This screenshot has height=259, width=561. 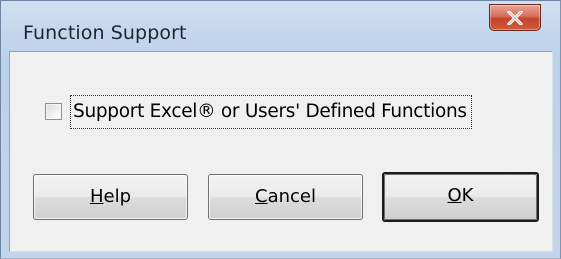 I want to click on help-button: Help, so click(x=110, y=197).